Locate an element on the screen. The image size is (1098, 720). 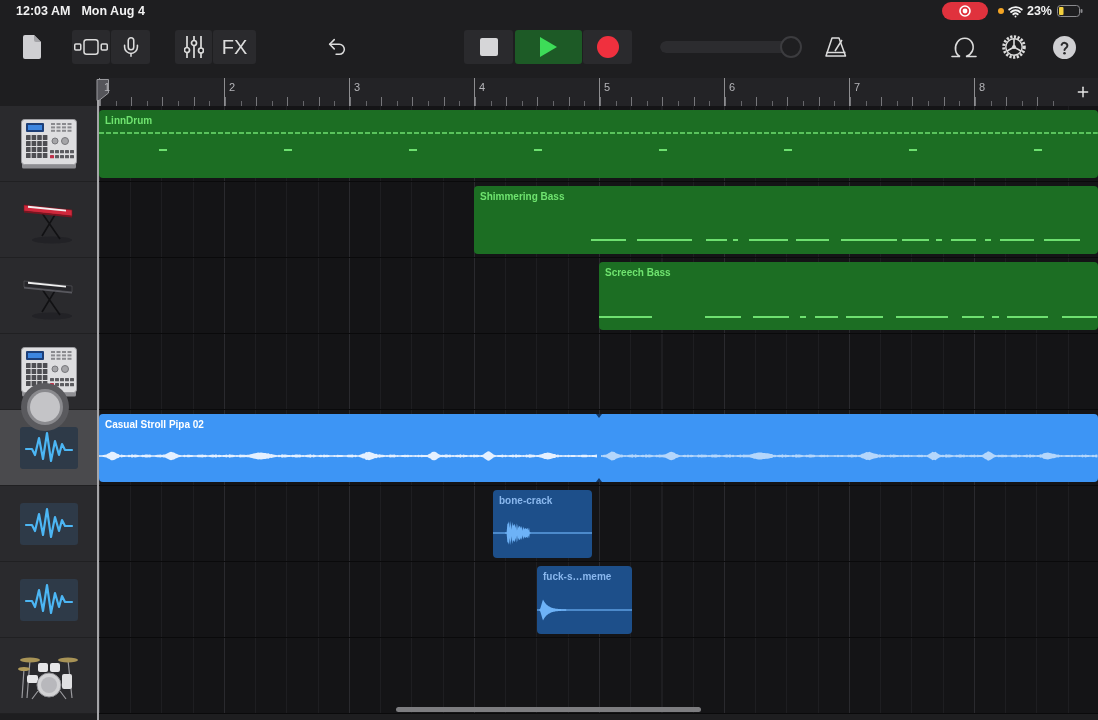
undo-icon is located at coordinates (337, 47).